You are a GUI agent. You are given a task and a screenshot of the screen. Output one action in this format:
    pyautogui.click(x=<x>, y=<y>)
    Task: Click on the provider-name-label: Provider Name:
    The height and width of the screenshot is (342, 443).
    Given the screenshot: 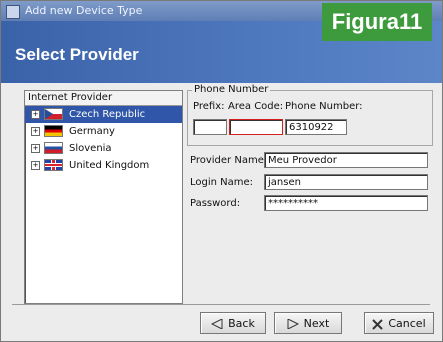 What is the action you would take?
    pyautogui.click(x=229, y=160)
    